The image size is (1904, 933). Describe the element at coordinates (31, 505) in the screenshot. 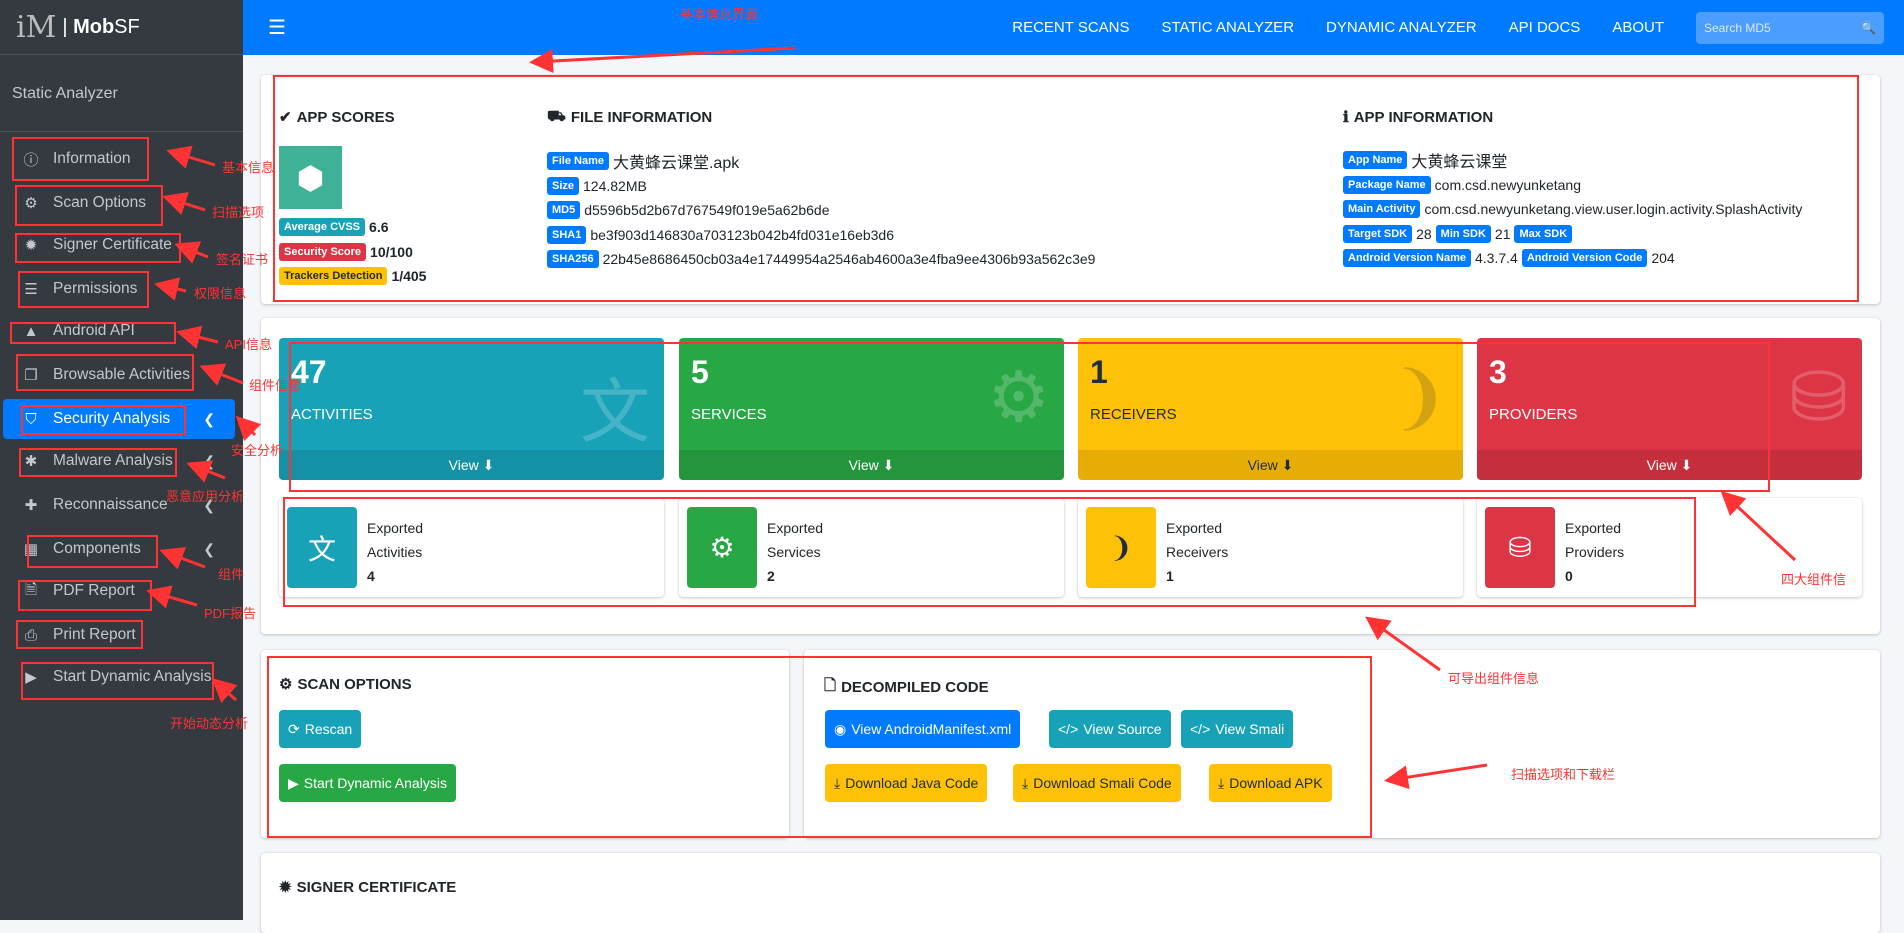

I see `plus-icon: ✚` at that location.